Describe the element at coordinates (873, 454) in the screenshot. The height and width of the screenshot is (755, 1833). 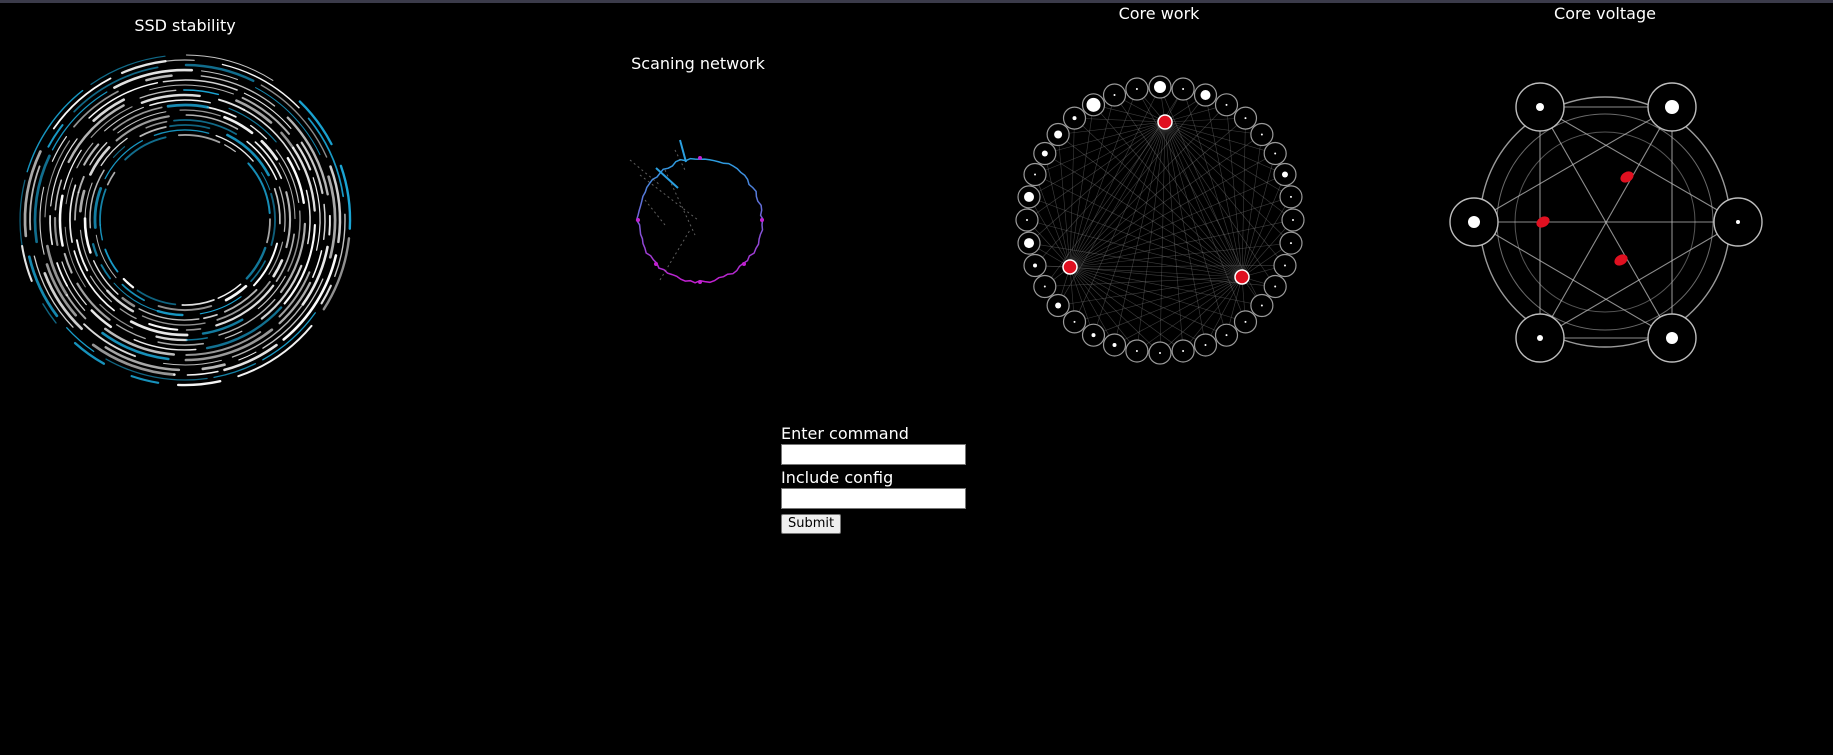
I see `command-input` at that location.